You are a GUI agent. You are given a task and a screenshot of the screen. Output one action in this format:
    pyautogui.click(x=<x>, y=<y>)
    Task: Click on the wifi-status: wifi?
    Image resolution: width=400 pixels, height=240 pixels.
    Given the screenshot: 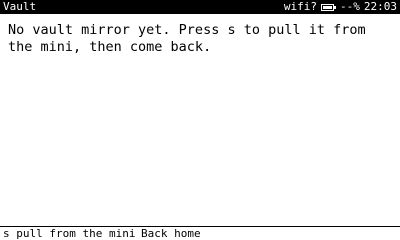 What is the action you would take?
    pyautogui.click(x=300, y=6)
    